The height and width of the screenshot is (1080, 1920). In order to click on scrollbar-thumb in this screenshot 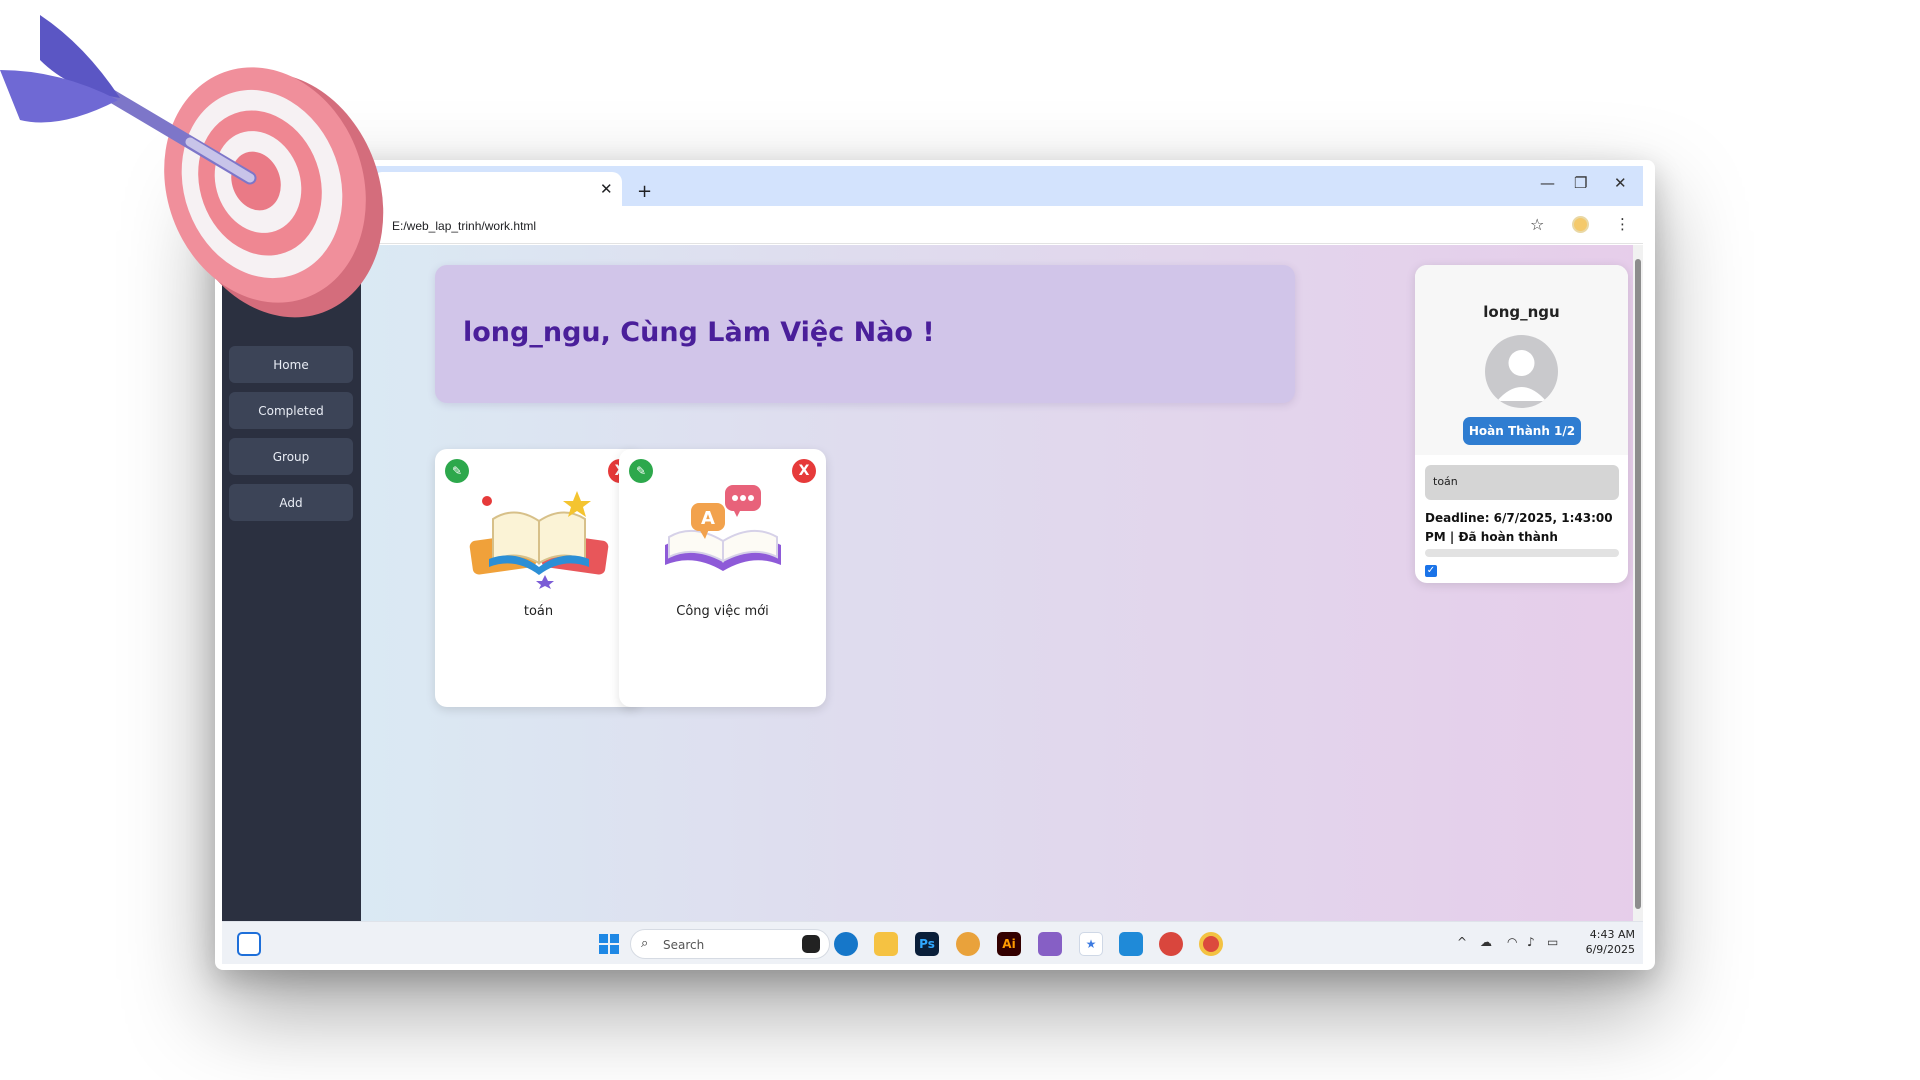, I will do `click(1638, 584)`.